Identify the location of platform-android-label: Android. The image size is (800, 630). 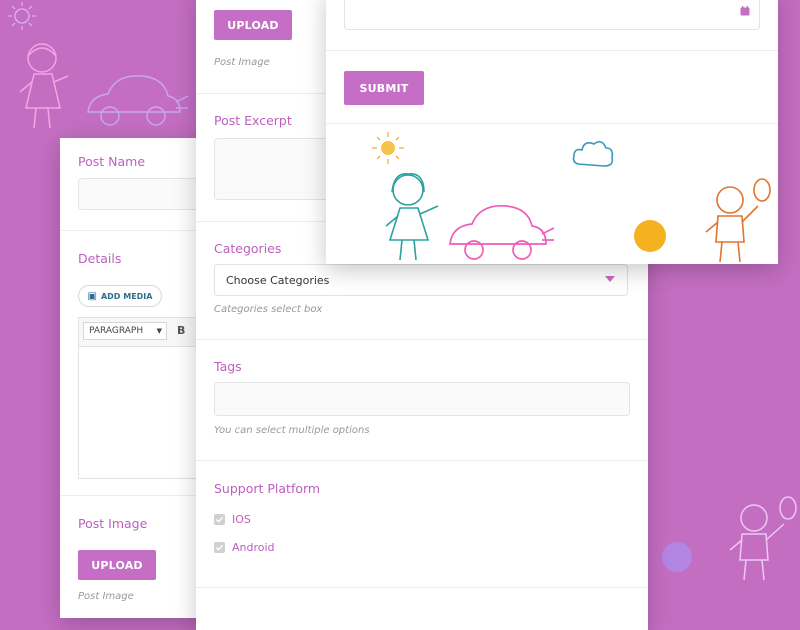
(253, 547).